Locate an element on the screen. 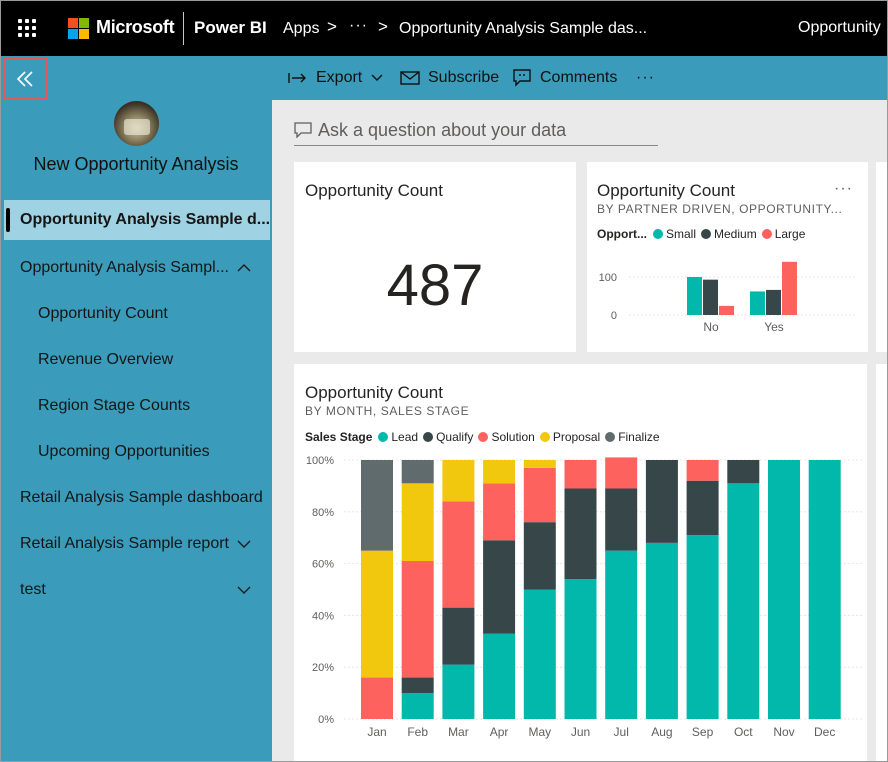 Image resolution: width=888 pixels, height=762 pixels. nav-item: Opportunity Count is located at coordinates (136, 314).